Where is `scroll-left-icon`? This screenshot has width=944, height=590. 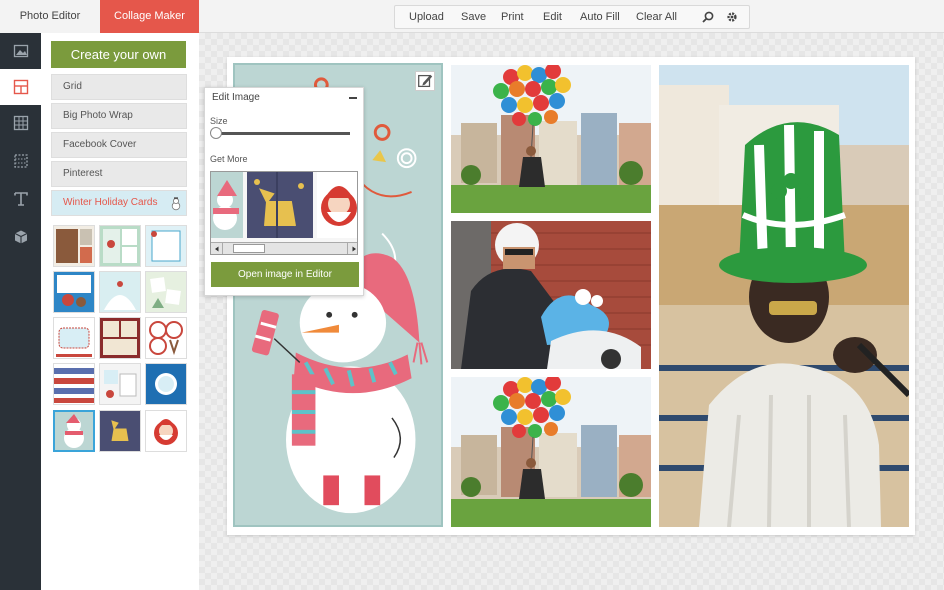
scroll-left-icon is located at coordinates (217, 248).